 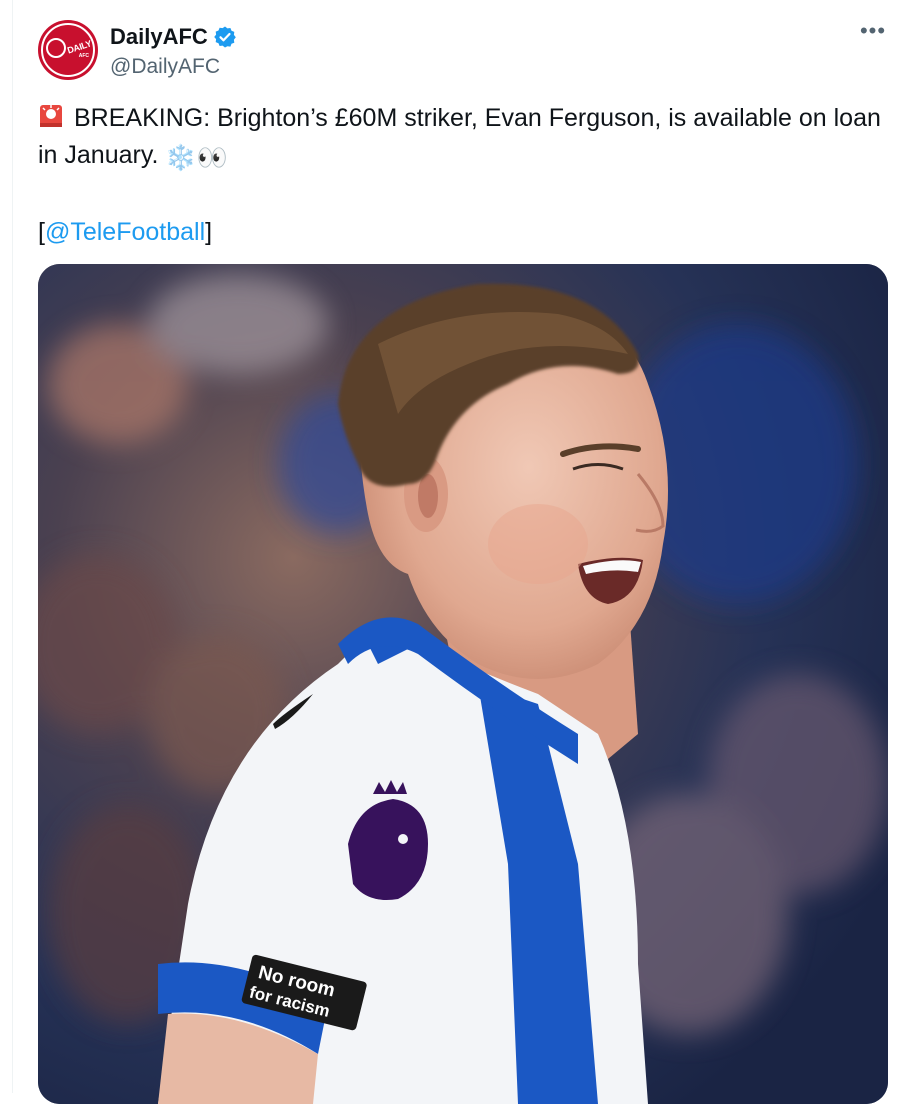 What do you see at coordinates (463, 51) in the screenshot?
I see `tweet-header: DAILY AFC DailyAFC @DailyAFC •••` at bounding box center [463, 51].